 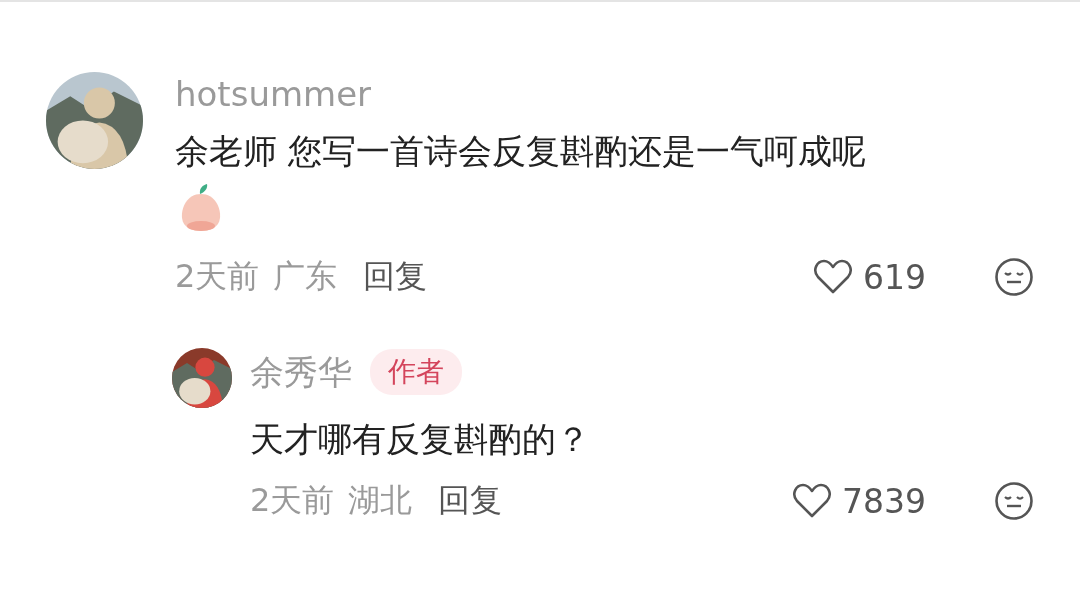 I want to click on comment-text: 天才哪有反复斟酌的？, so click(x=420, y=439).